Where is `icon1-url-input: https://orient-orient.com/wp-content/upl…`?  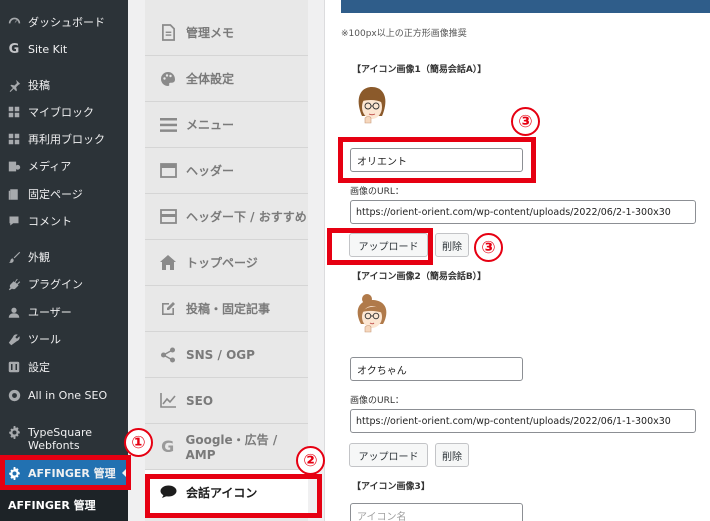 icon1-url-input: https://orient-orient.com/wp-content/upl… is located at coordinates (523, 212).